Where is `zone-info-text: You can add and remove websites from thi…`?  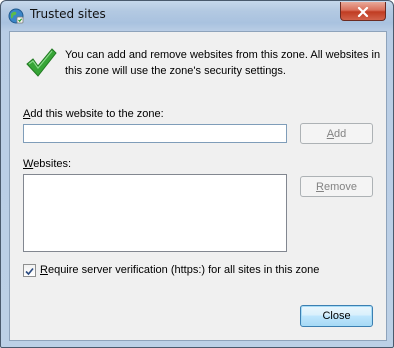 zone-info-text: You can add and remove websites from thi… is located at coordinates (223, 63).